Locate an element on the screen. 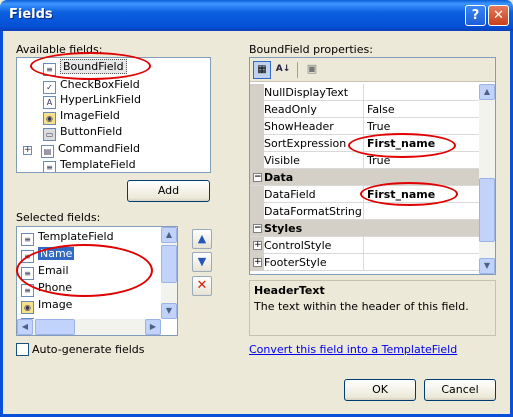 Image resolution: width=513 pixels, height=417 pixels. help-title: HeaderText is located at coordinates (289, 290).